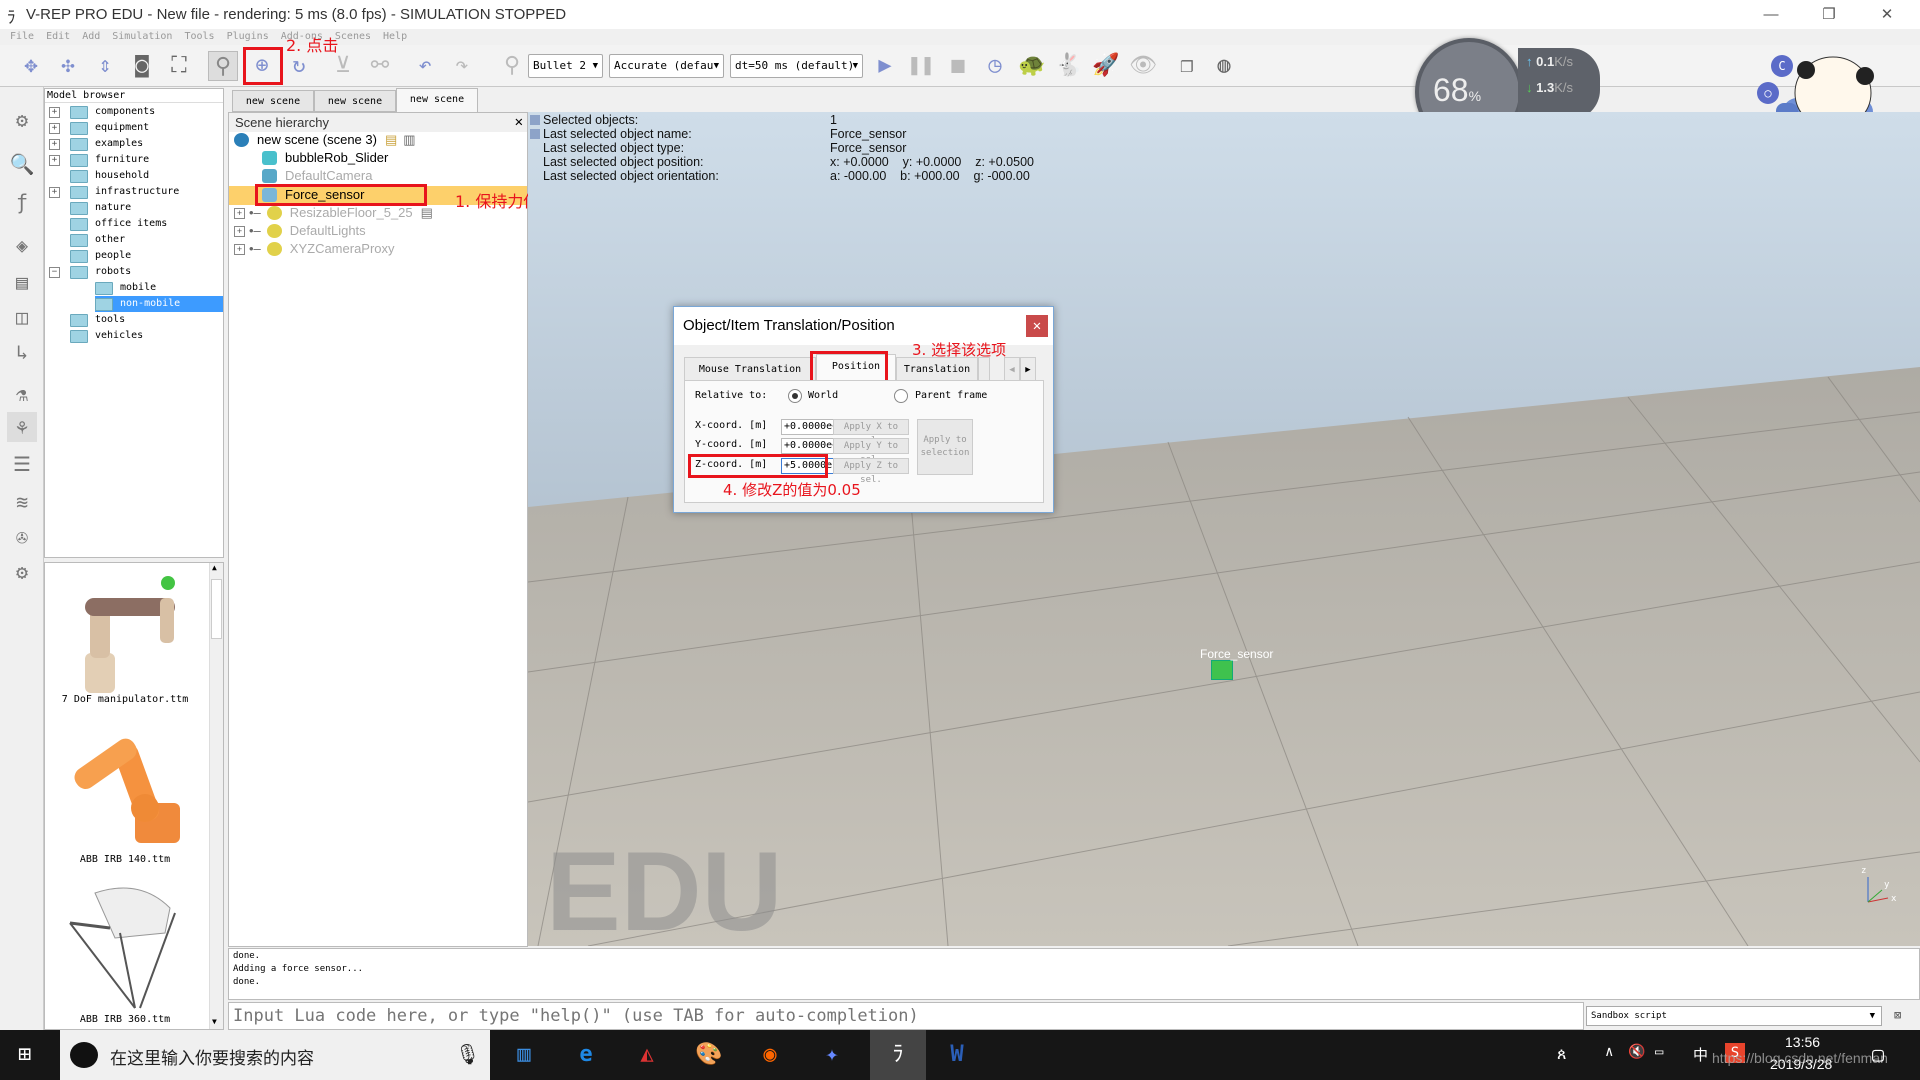 Image resolution: width=1920 pixels, height=1080 pixels. I want to click on model-folder-furniture: + furniture, so click(99, 160).